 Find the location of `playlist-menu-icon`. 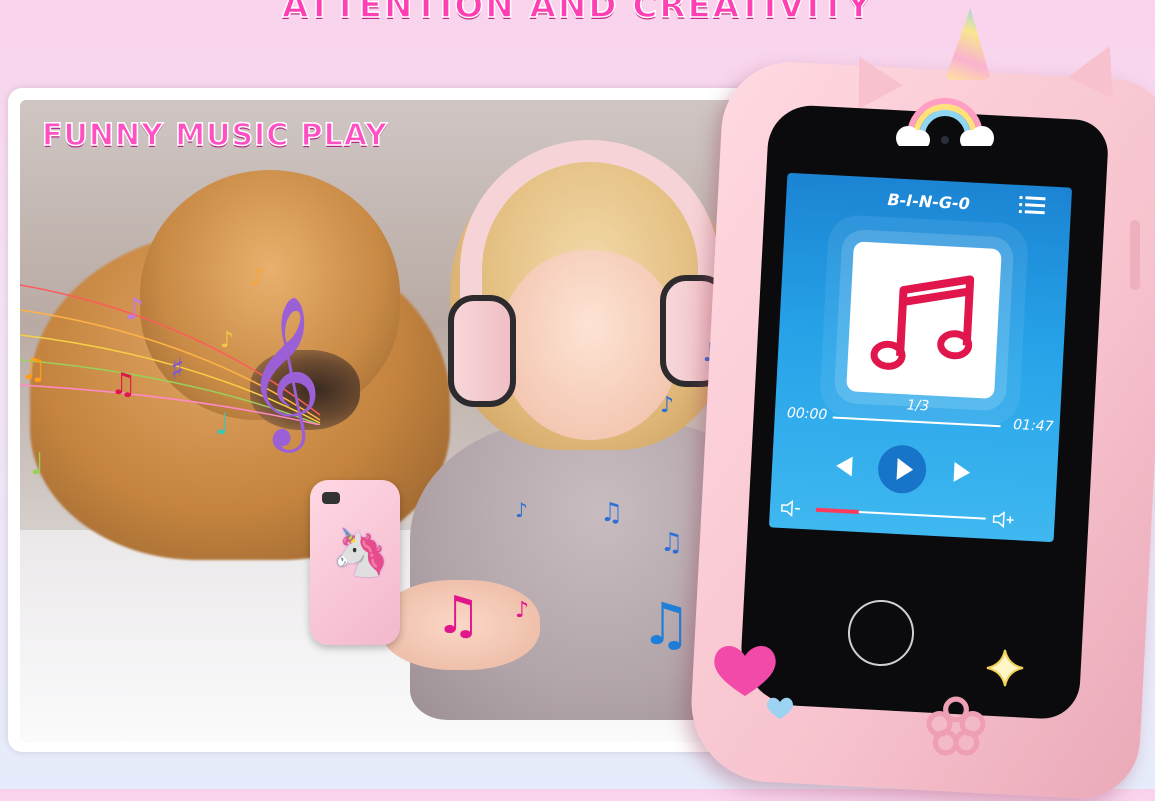

playlist-menu-icon is located at coordinates (1032, 205).